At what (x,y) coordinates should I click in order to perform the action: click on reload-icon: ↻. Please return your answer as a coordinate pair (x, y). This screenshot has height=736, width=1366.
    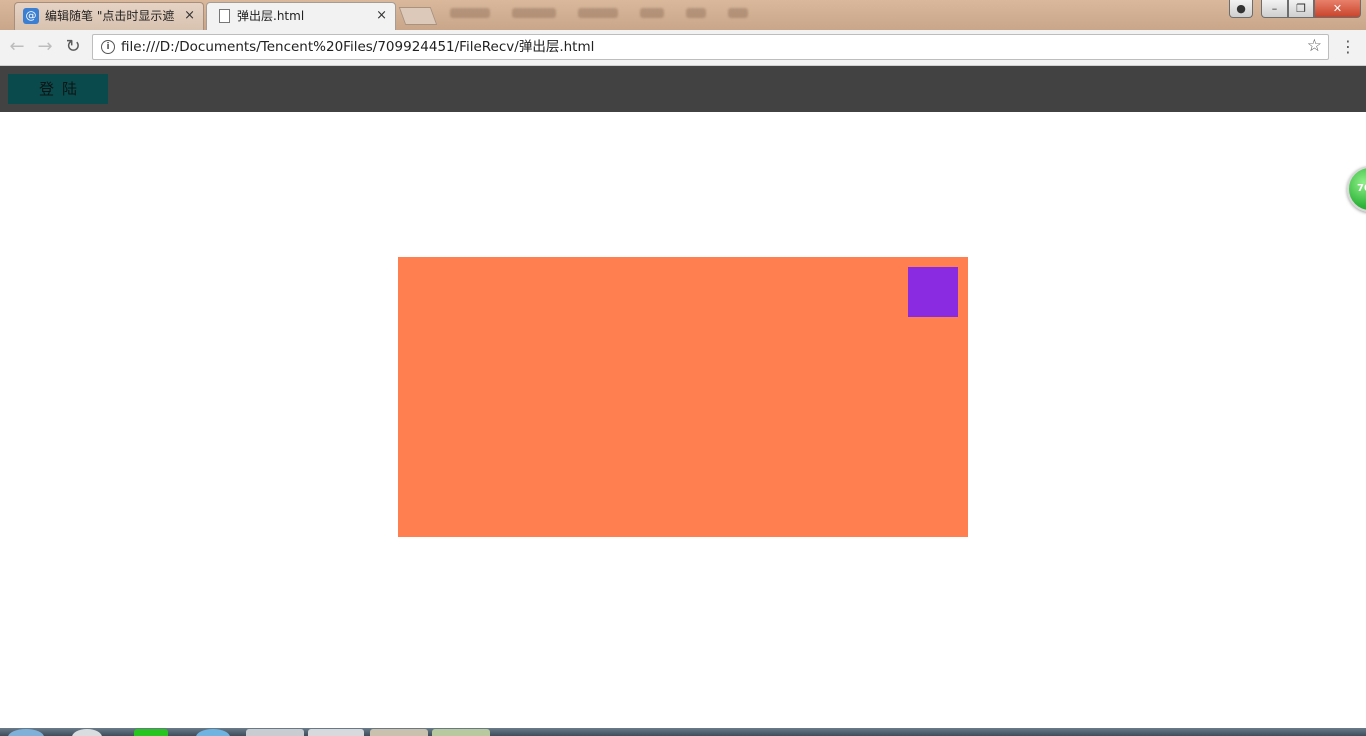
    Looking at the image, I should click on (73, 47).